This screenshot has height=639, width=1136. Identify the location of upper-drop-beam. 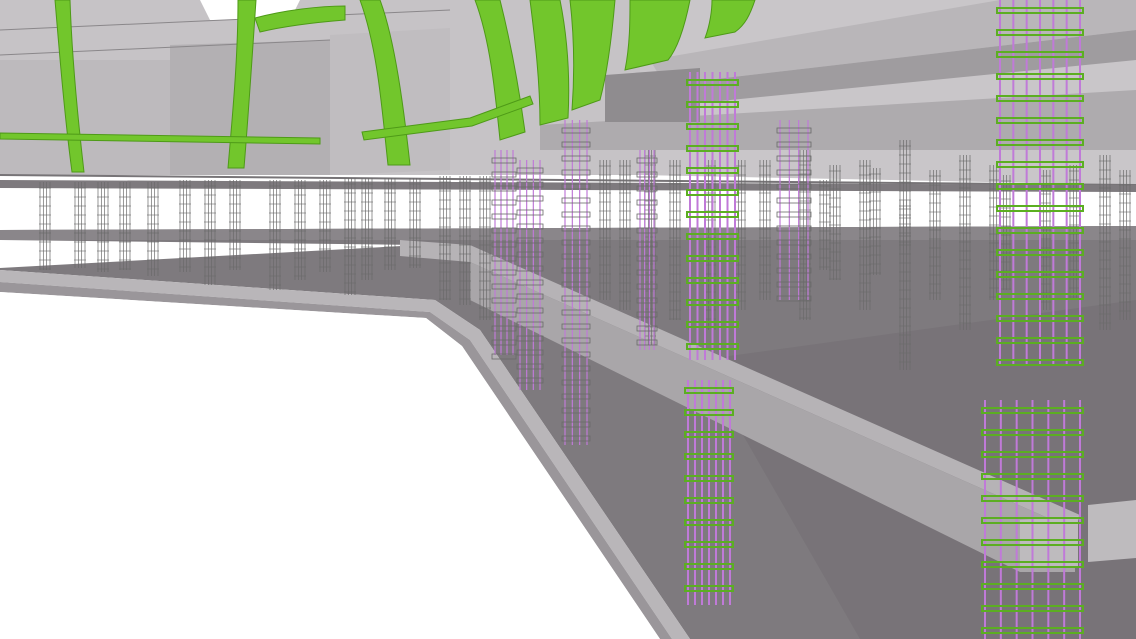
(652, 95).